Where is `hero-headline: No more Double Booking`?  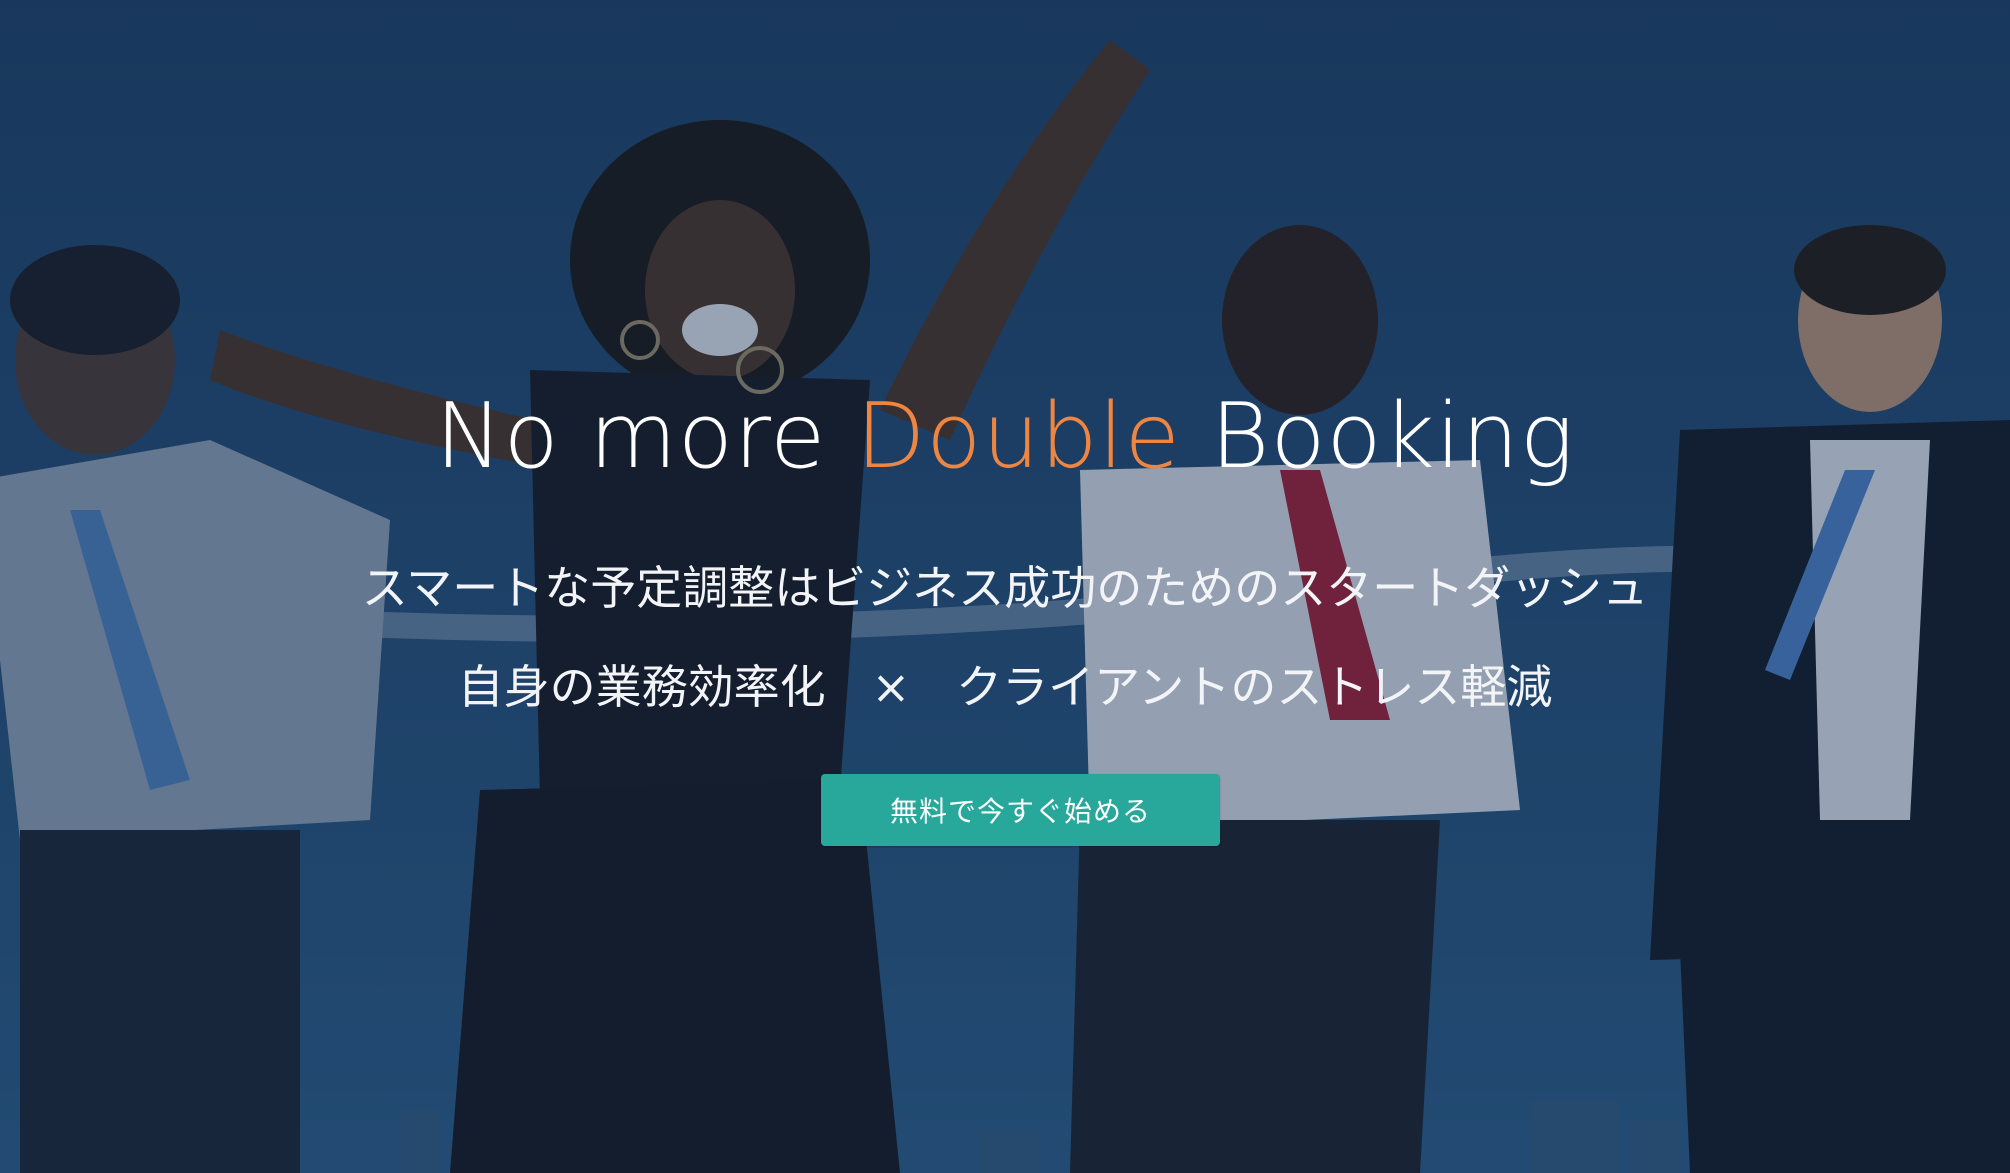 hero-headline: No more Double Booking is located at coordinates (1005, 437).